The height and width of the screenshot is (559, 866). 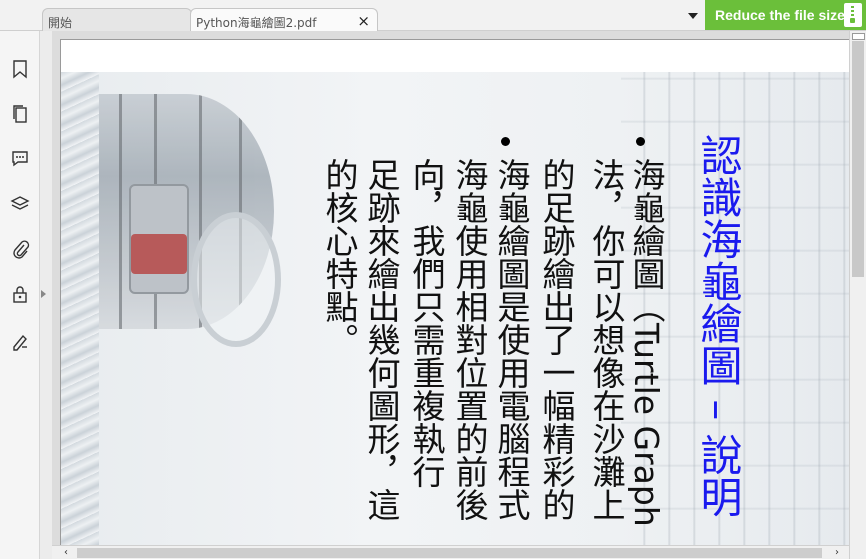 What do you see at coordinates (80, 310) in the screenshot?
I see `decorative-strip` at bounding box center [80, 310].